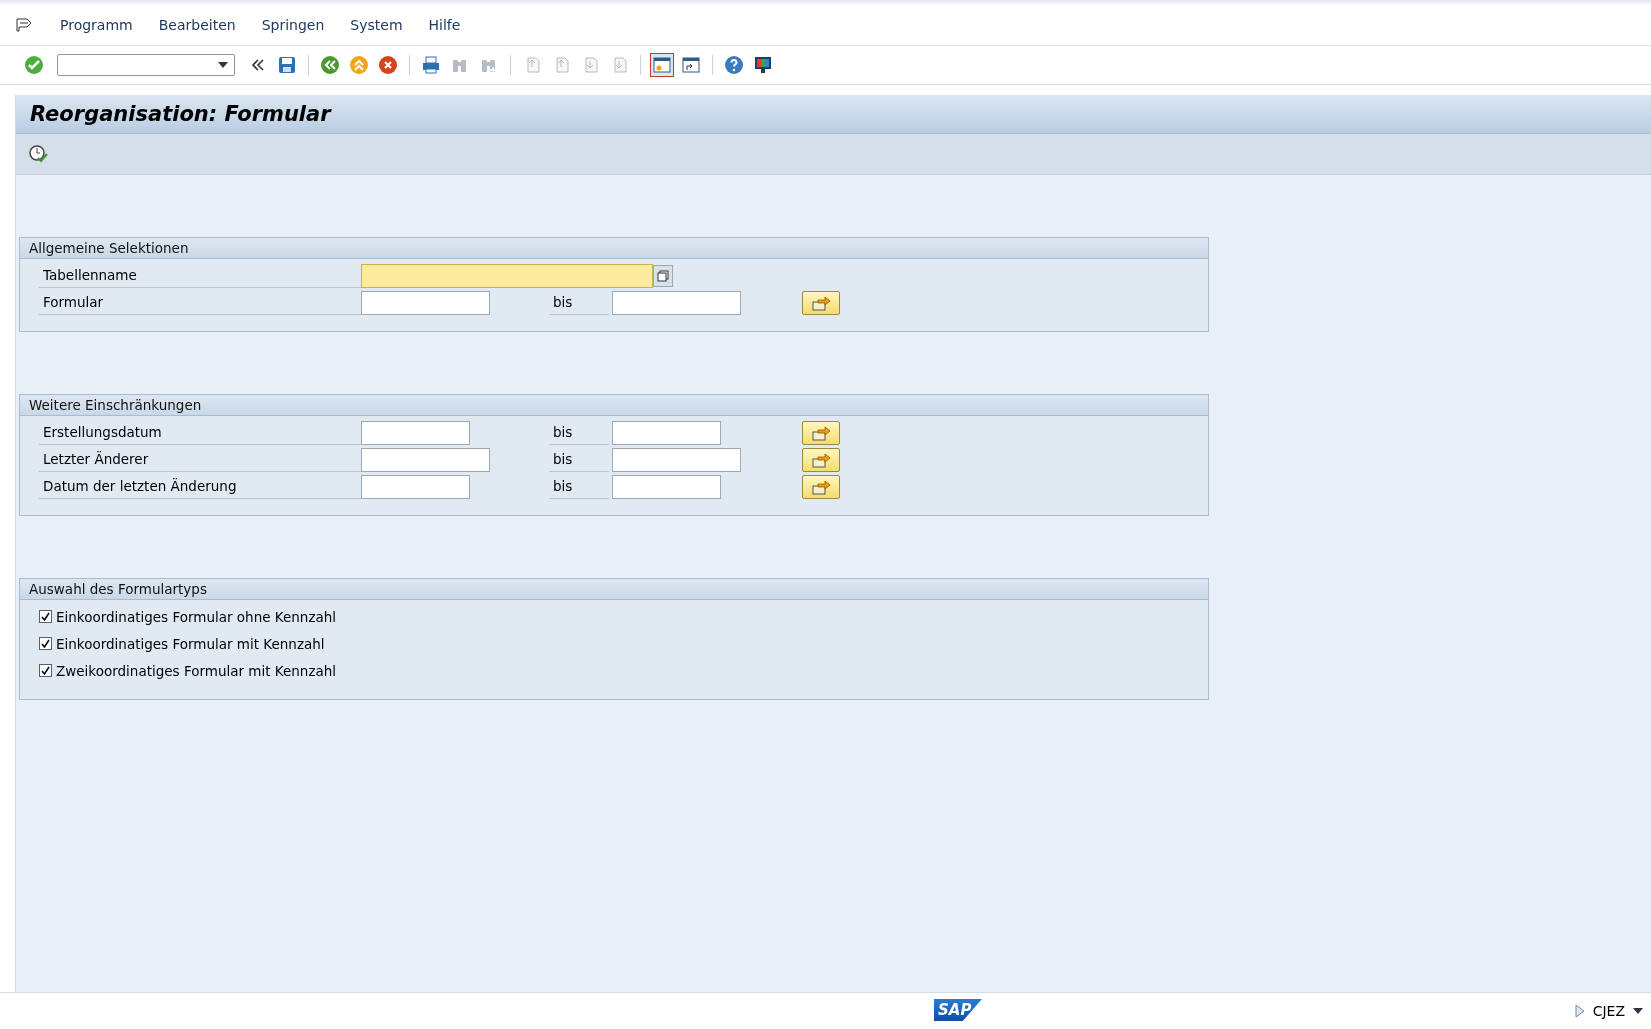 This screenshot has width=1651, height=1029. I want to click on clock-check-icon, so click(38, 154).